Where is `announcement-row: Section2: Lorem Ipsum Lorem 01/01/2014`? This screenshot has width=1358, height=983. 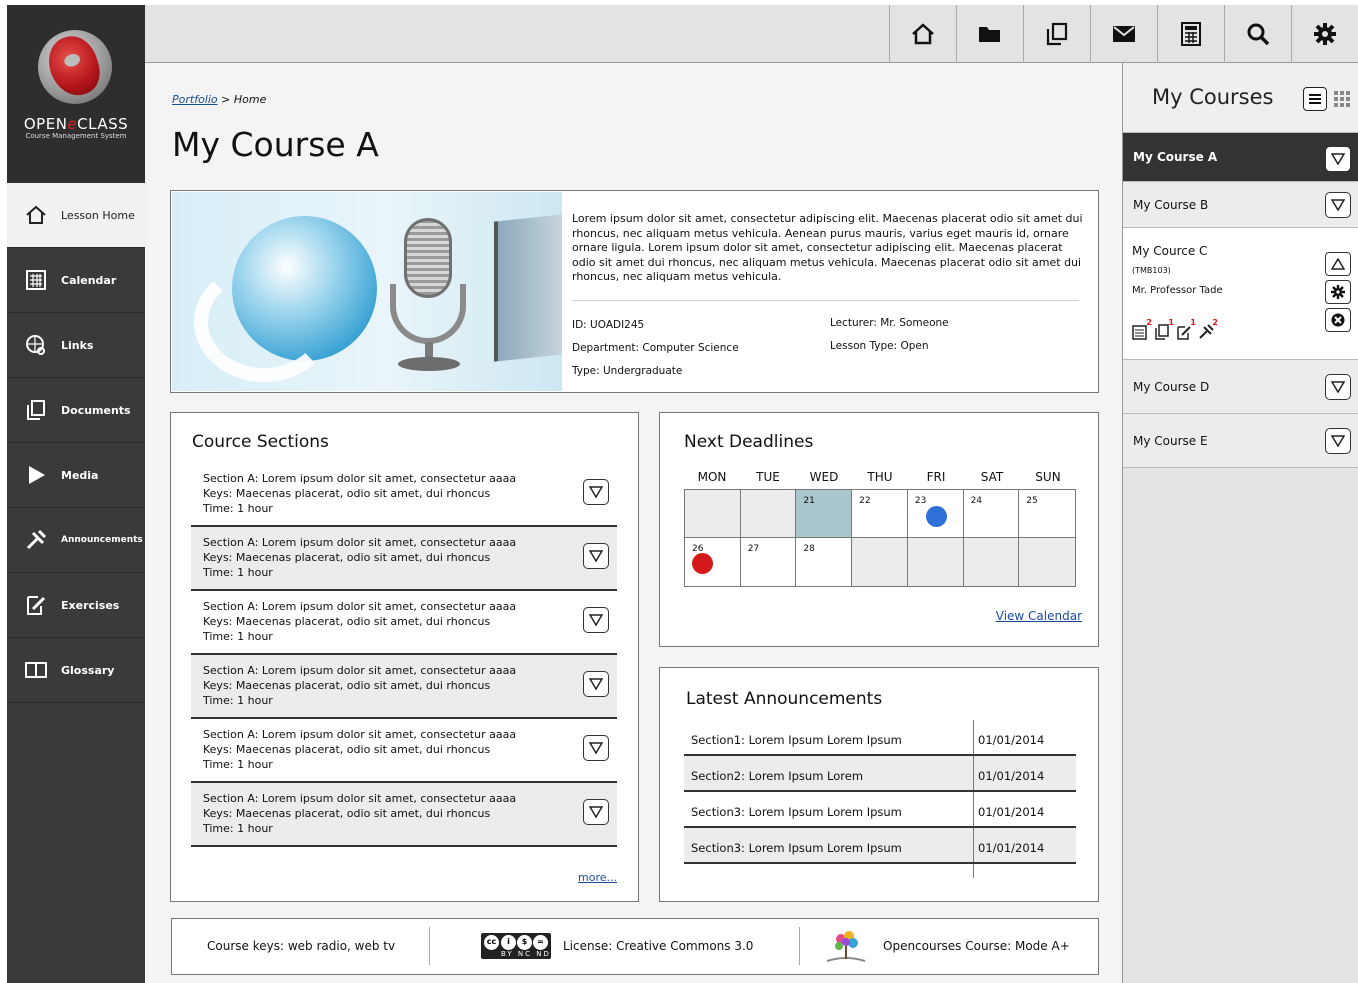 announcement-row: Section2: Lorem Ipsum Lorem 01/01/2014 is located at coordinates (880, 774).